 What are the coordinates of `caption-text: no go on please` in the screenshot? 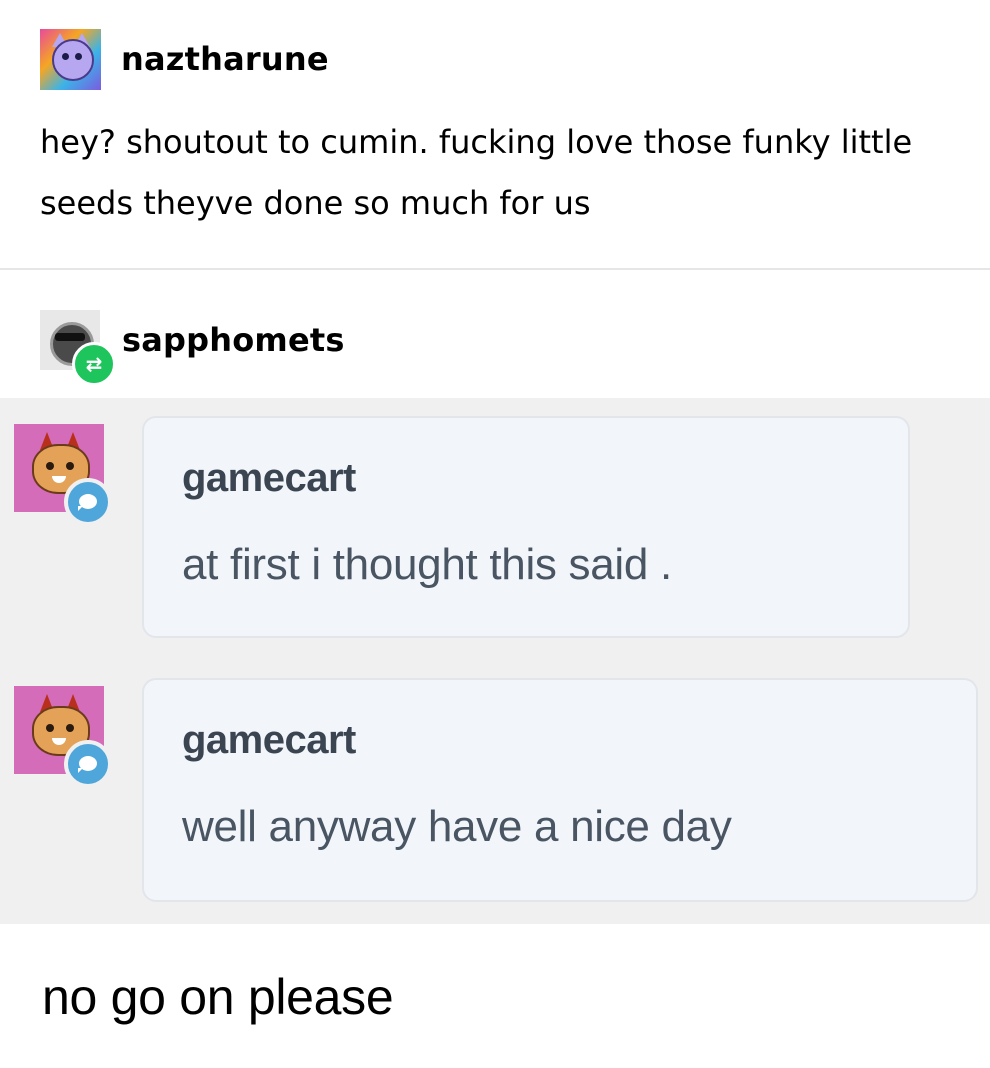 It's located at (218, 997).